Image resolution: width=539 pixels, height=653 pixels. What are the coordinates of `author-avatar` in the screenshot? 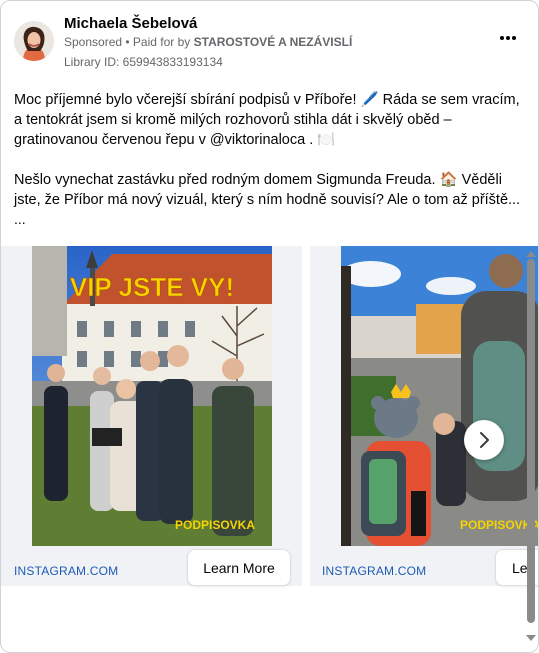 It's located at (34, 41).